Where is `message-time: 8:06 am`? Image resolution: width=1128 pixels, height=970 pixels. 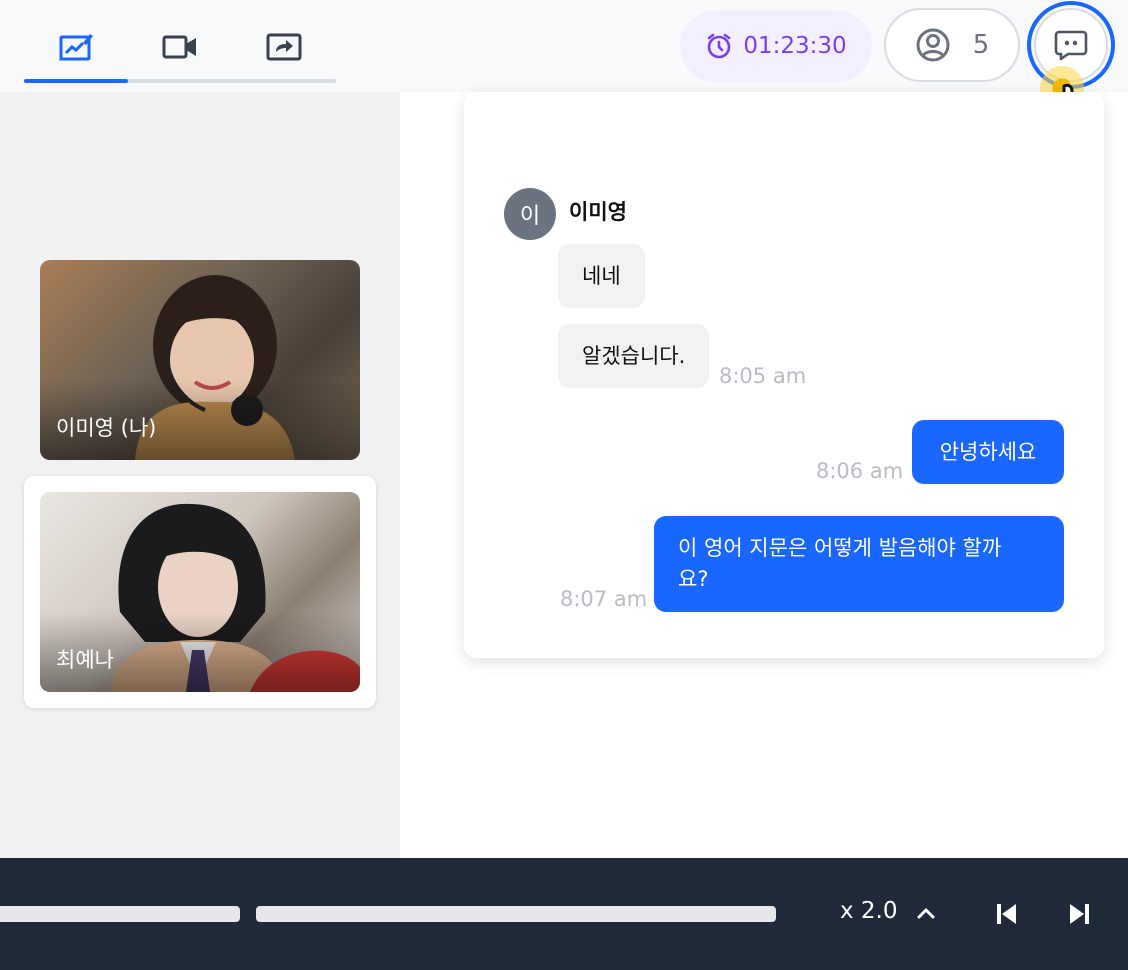 message-time: 8:06 am is located at coordinates (860, 471).